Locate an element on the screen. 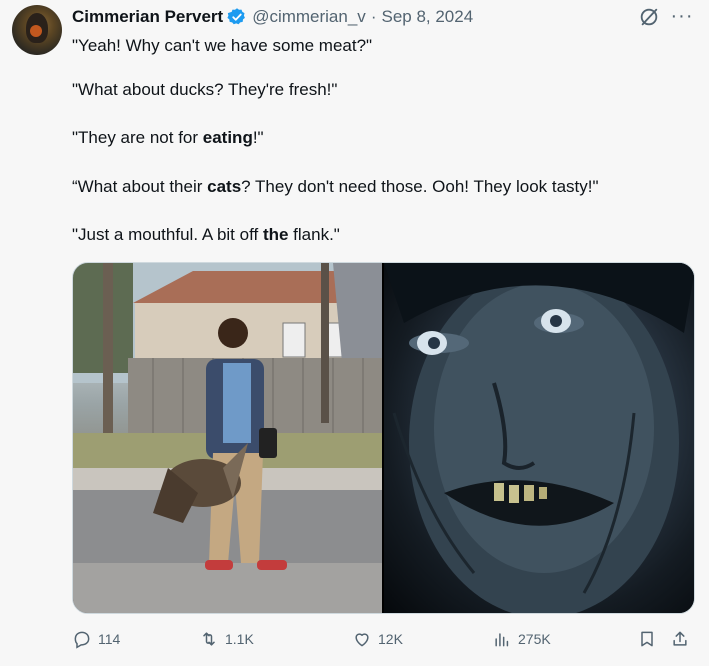 This screenshot has width=709, height=666. tweet-line: "Yeah! Why can't we have some meat?" is located at coordinates (222, 45).